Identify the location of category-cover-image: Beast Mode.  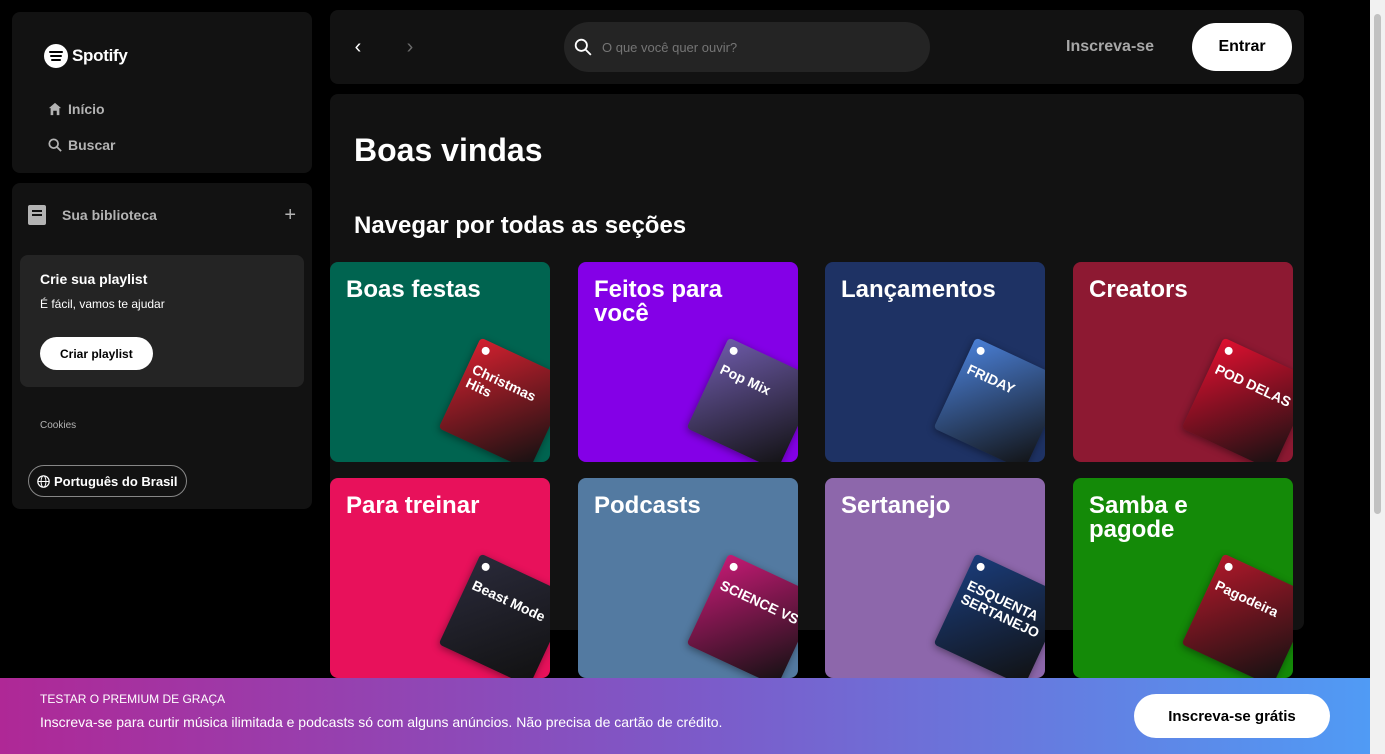
(494, 615).